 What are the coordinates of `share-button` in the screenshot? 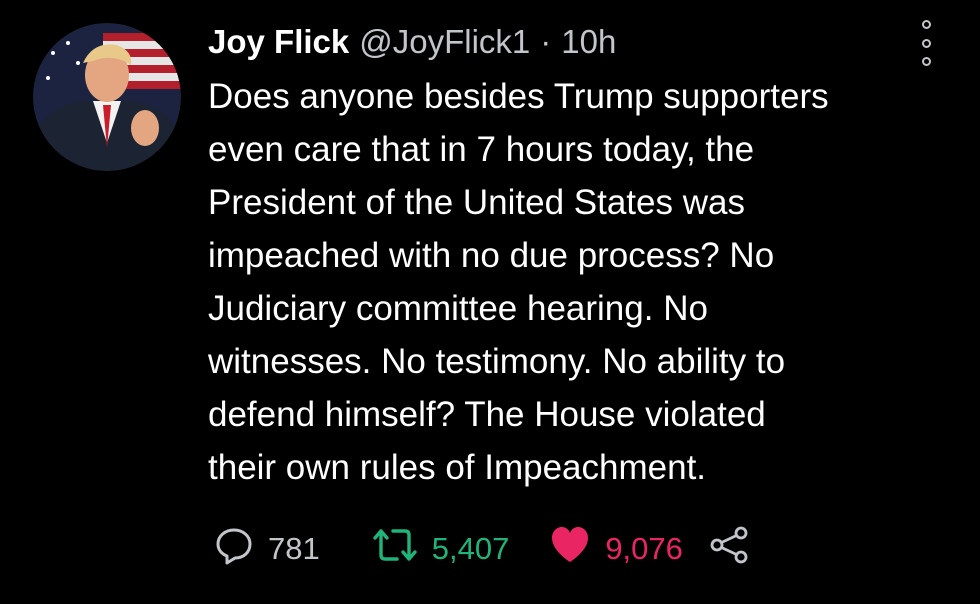 It's located at (729, 549).